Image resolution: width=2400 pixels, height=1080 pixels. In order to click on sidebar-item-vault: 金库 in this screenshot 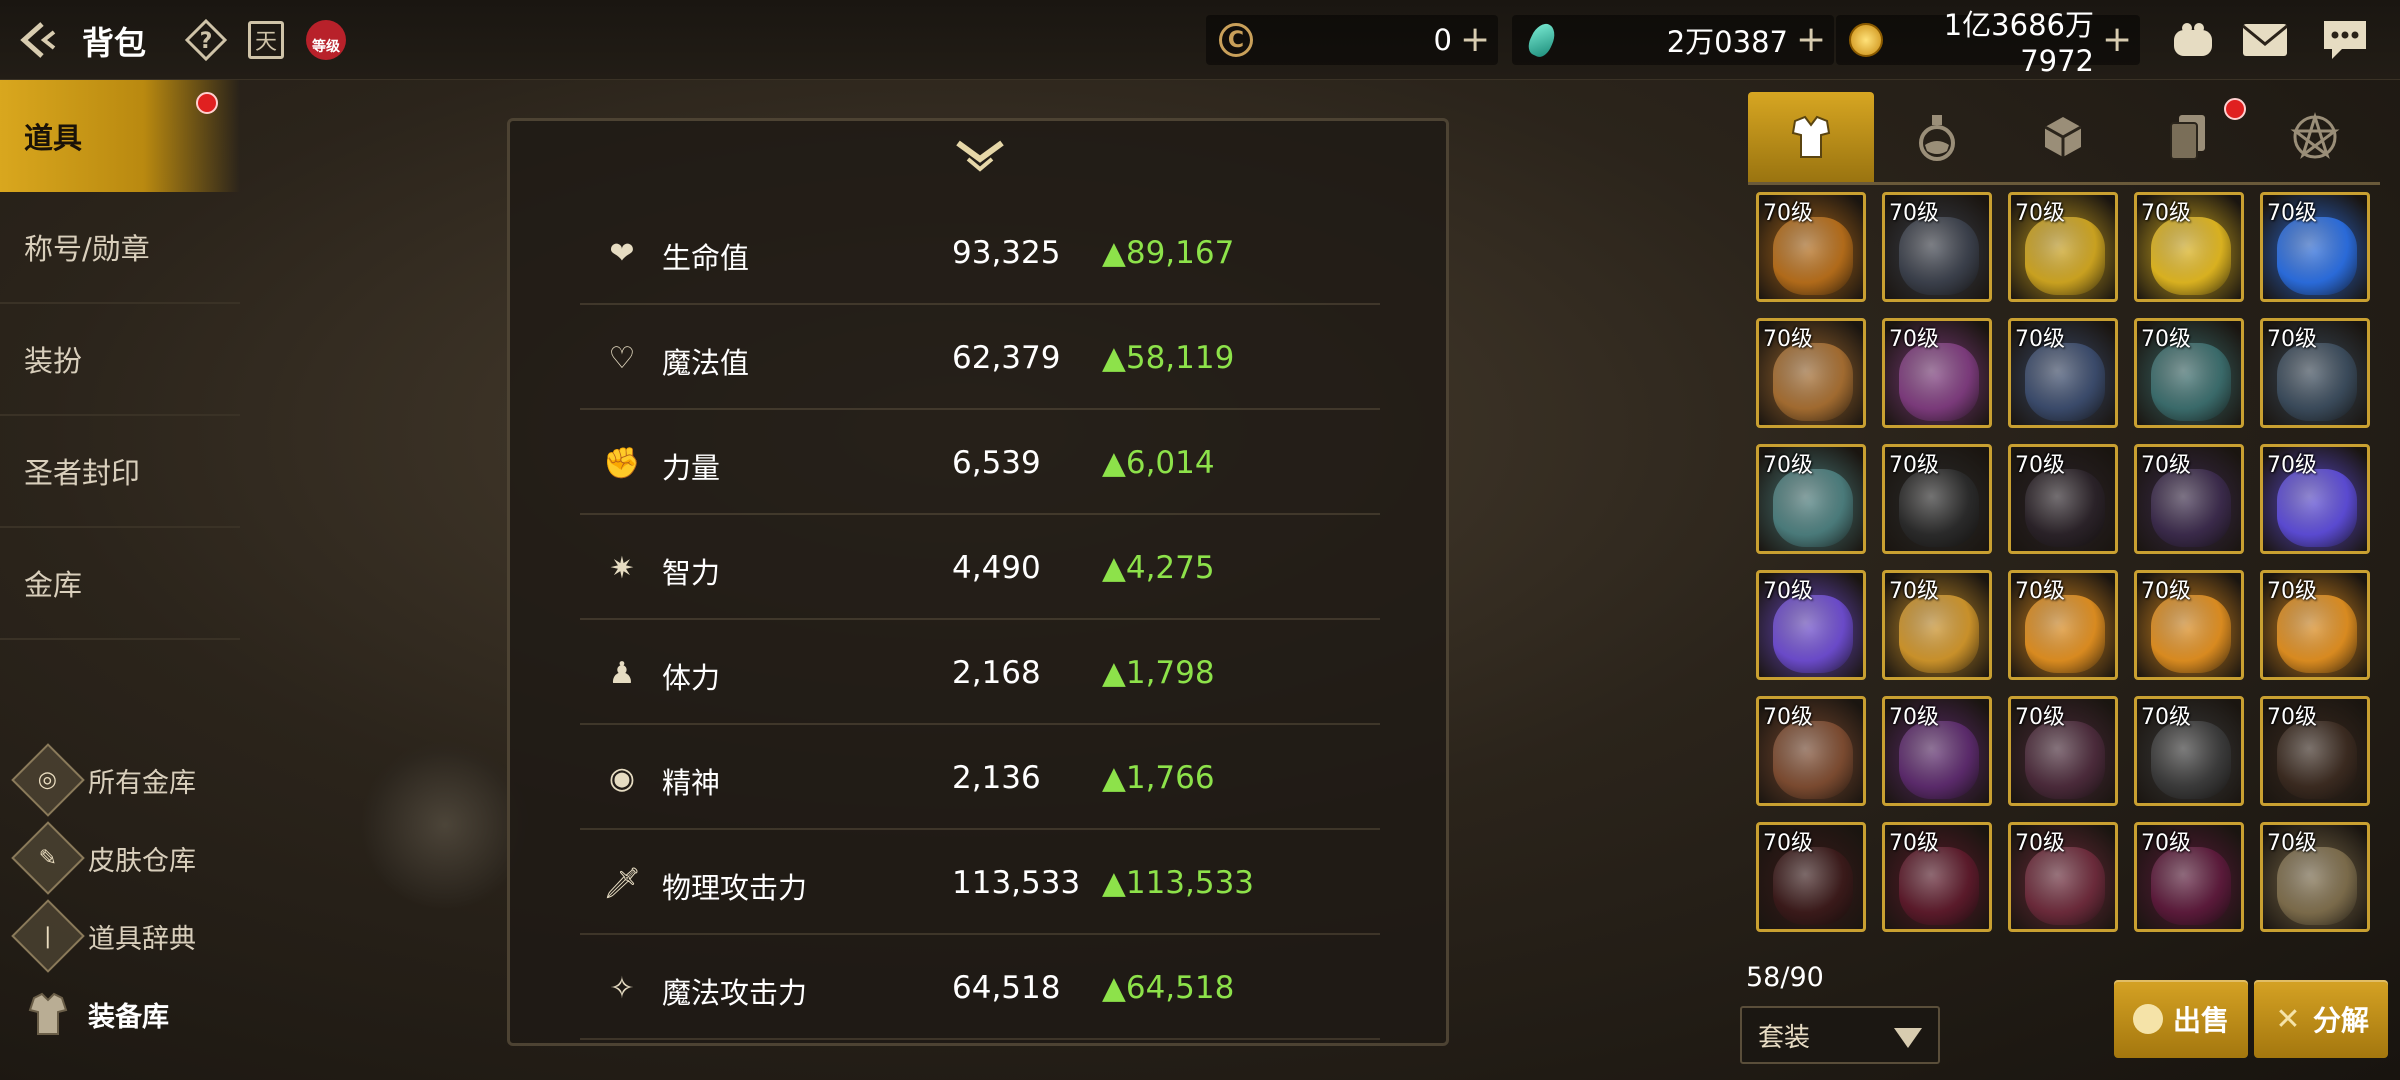, I will do `click(120, 584)`.